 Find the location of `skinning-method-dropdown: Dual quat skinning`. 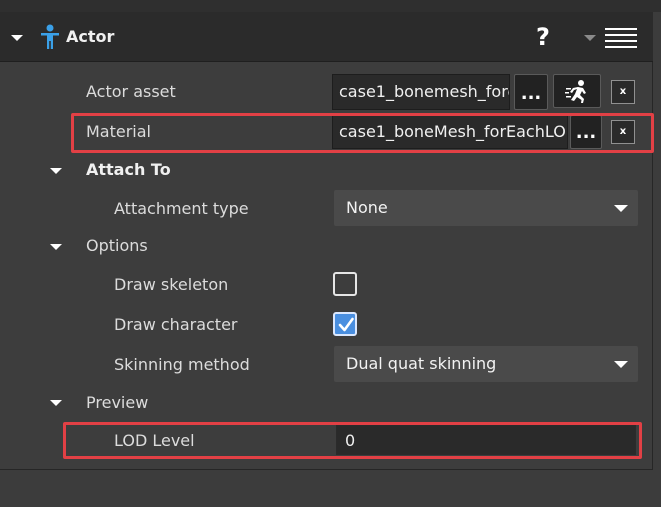

skinning-method-dropdown: Dual quat skinning is located at coordinates (486, 364).